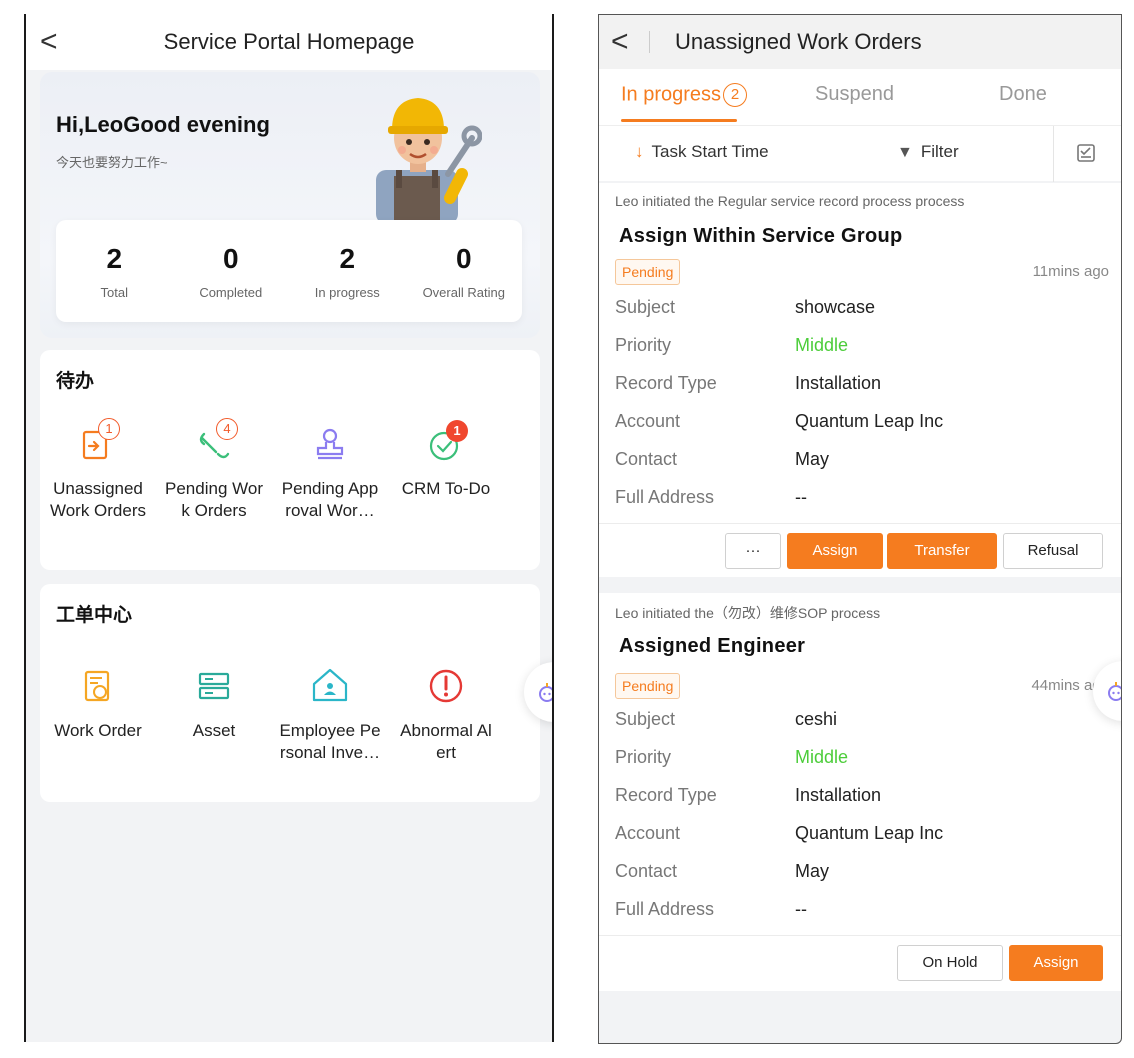  What do you see at coordinates (98, 488) in the screenshot?
I see `item-label-line1: Unassigned` at bounding box center [98, 488].